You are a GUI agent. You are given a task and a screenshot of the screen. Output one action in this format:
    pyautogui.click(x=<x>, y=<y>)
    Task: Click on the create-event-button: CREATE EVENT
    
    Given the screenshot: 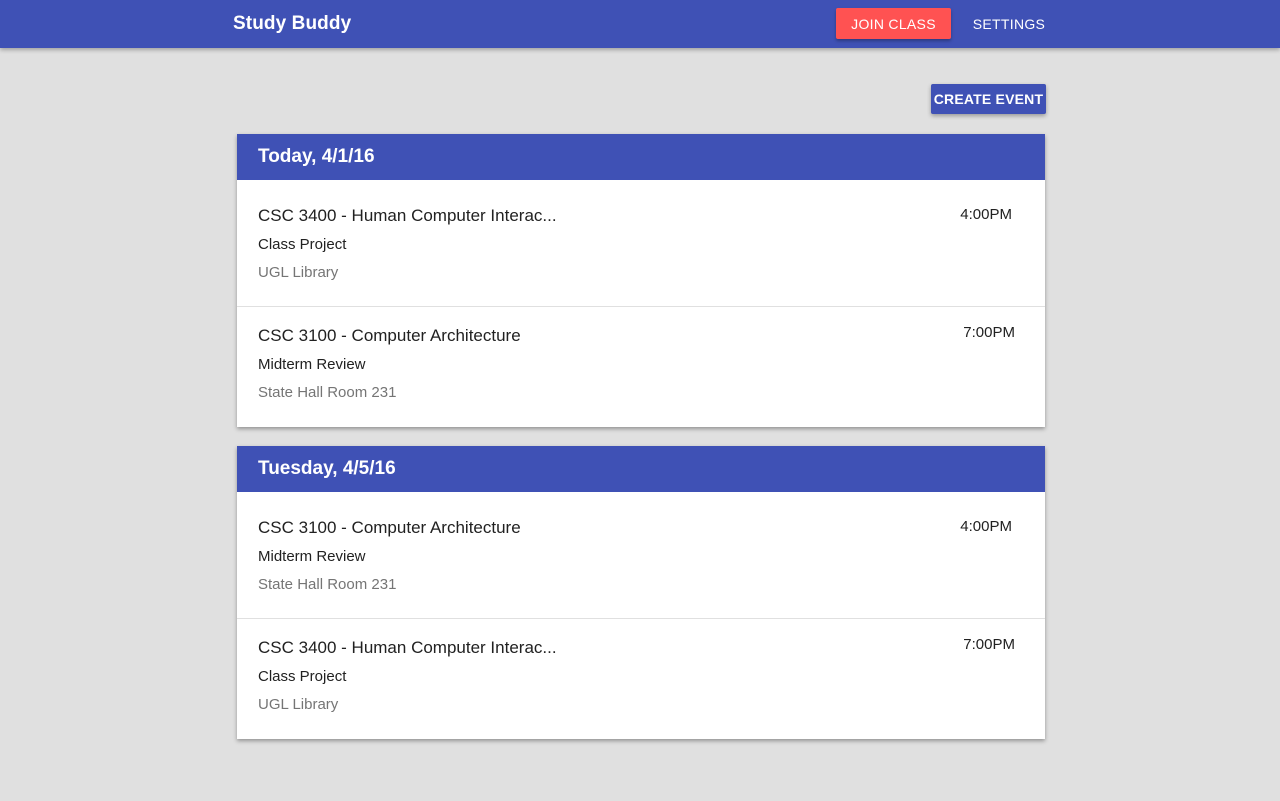 What is the action you would take?
    pyautogui.click(x=988, y=99)
    